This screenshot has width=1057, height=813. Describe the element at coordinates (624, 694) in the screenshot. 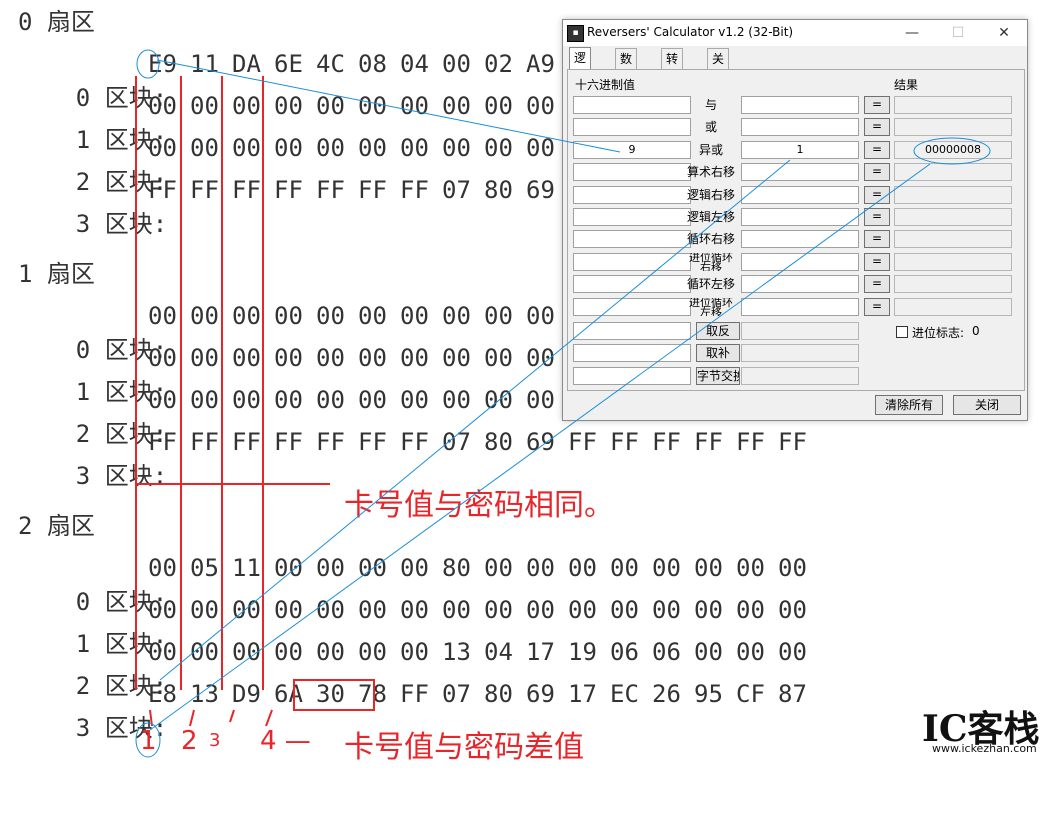

I see `hex-byte: EC` at that location.